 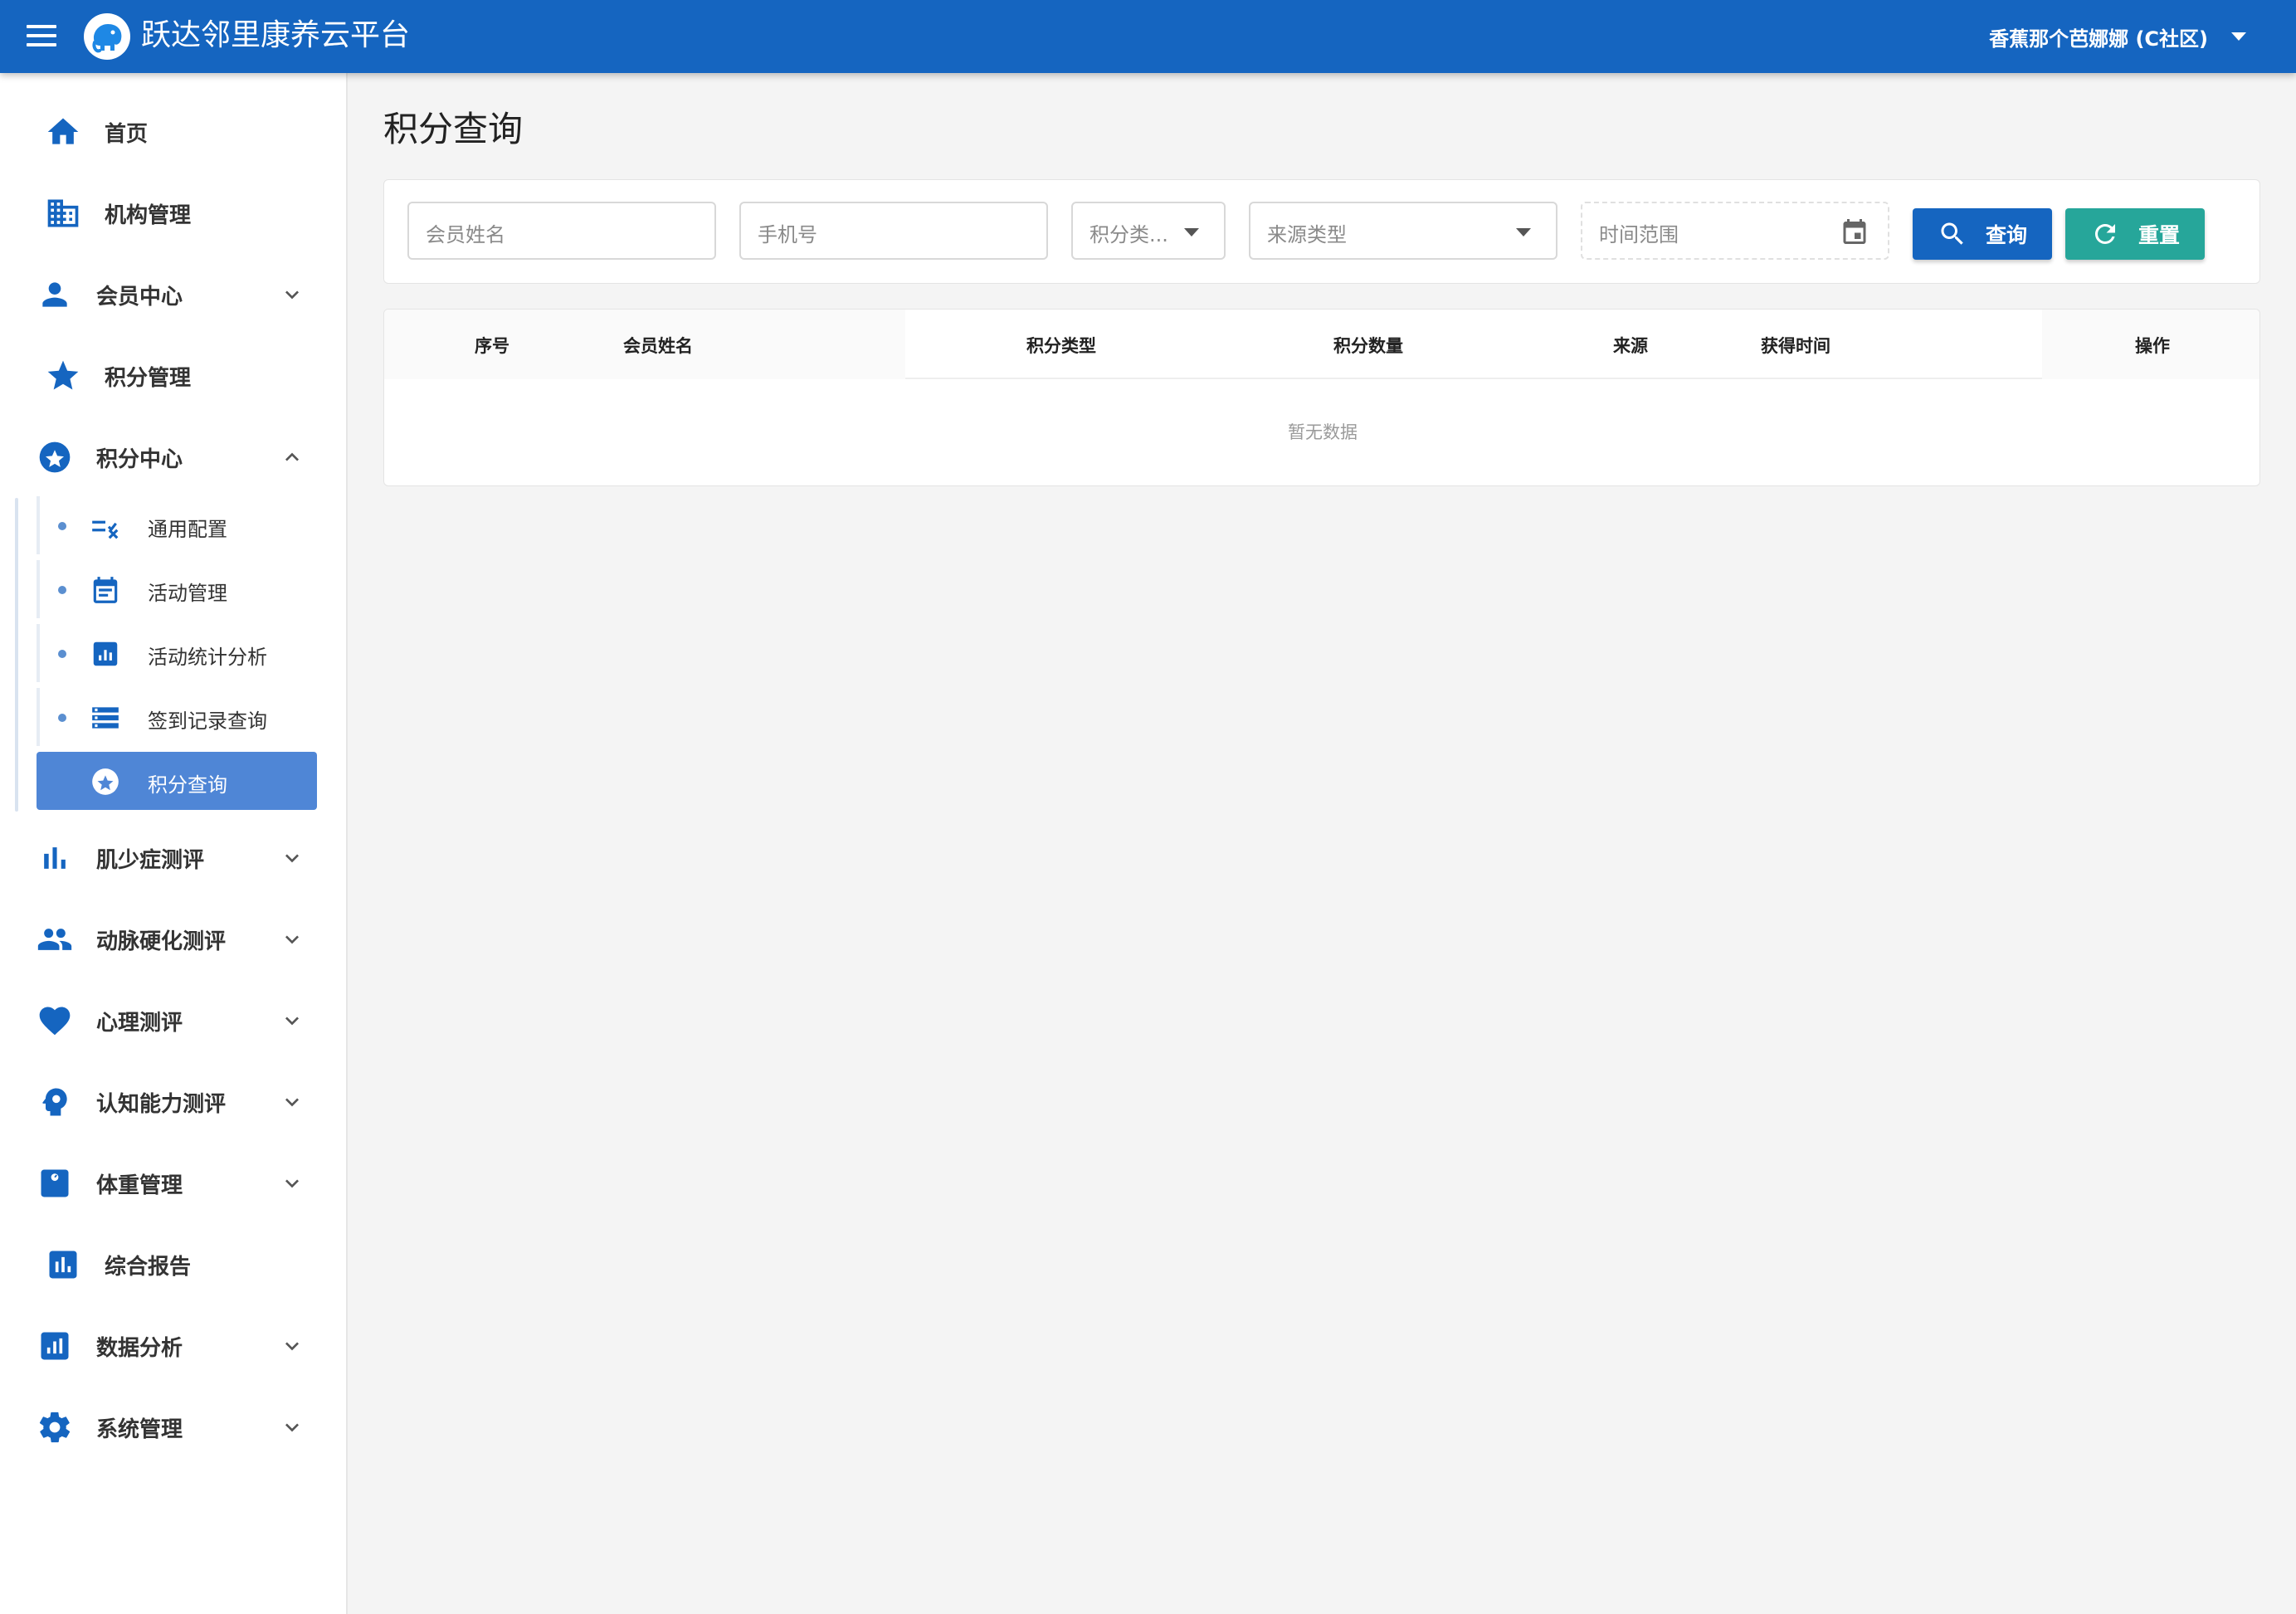 What do you see at coordinates (174, 858) in the screenshot?
I see `sidebar-item-sarcopenia-assessment: 肌少症测评` at bounding box center [174, 858].